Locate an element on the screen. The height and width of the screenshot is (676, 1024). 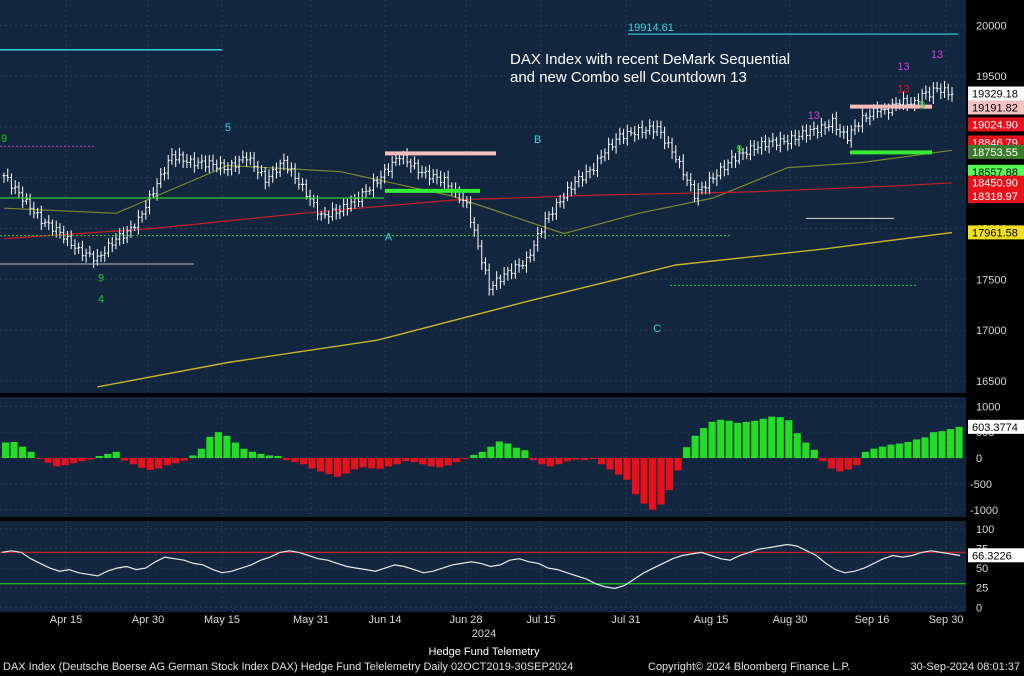
price-axis-tag-label: 18318.97 is located at coordinates (995, 197).